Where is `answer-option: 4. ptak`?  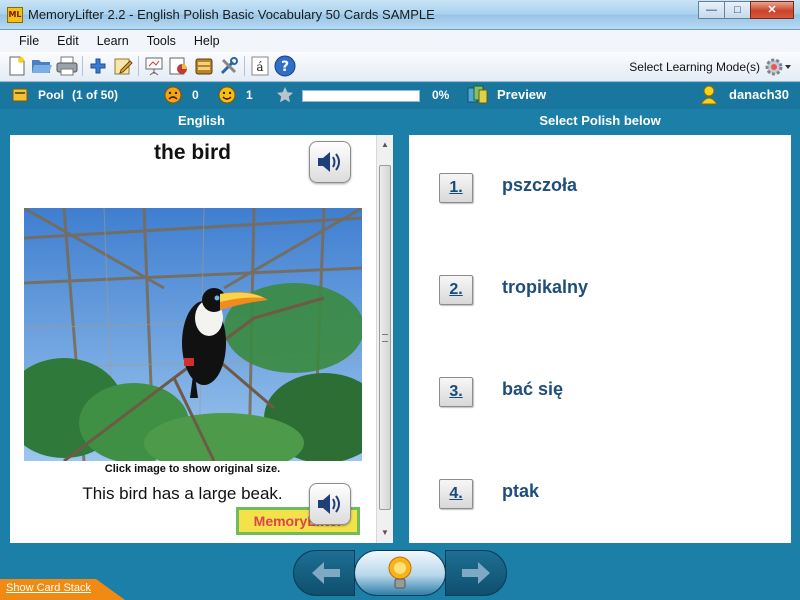 answer-option: 4. ptak is located at coordinates (600, 499).